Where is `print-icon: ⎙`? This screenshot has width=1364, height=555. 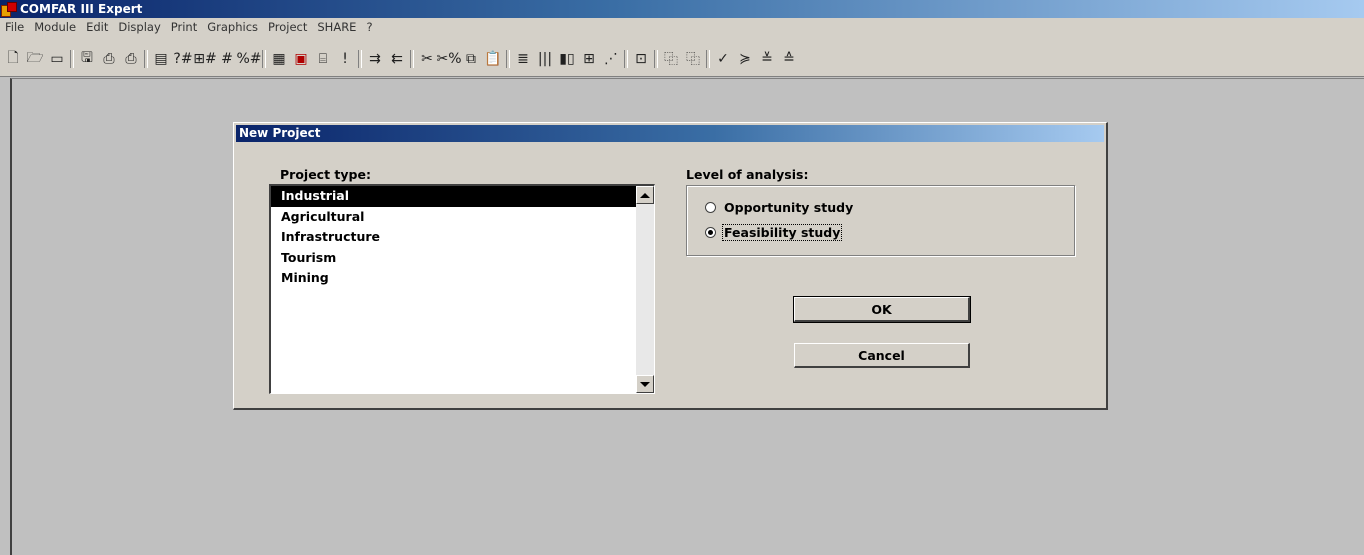
print-icon: ⎙ is located at coordinates (109, 59).